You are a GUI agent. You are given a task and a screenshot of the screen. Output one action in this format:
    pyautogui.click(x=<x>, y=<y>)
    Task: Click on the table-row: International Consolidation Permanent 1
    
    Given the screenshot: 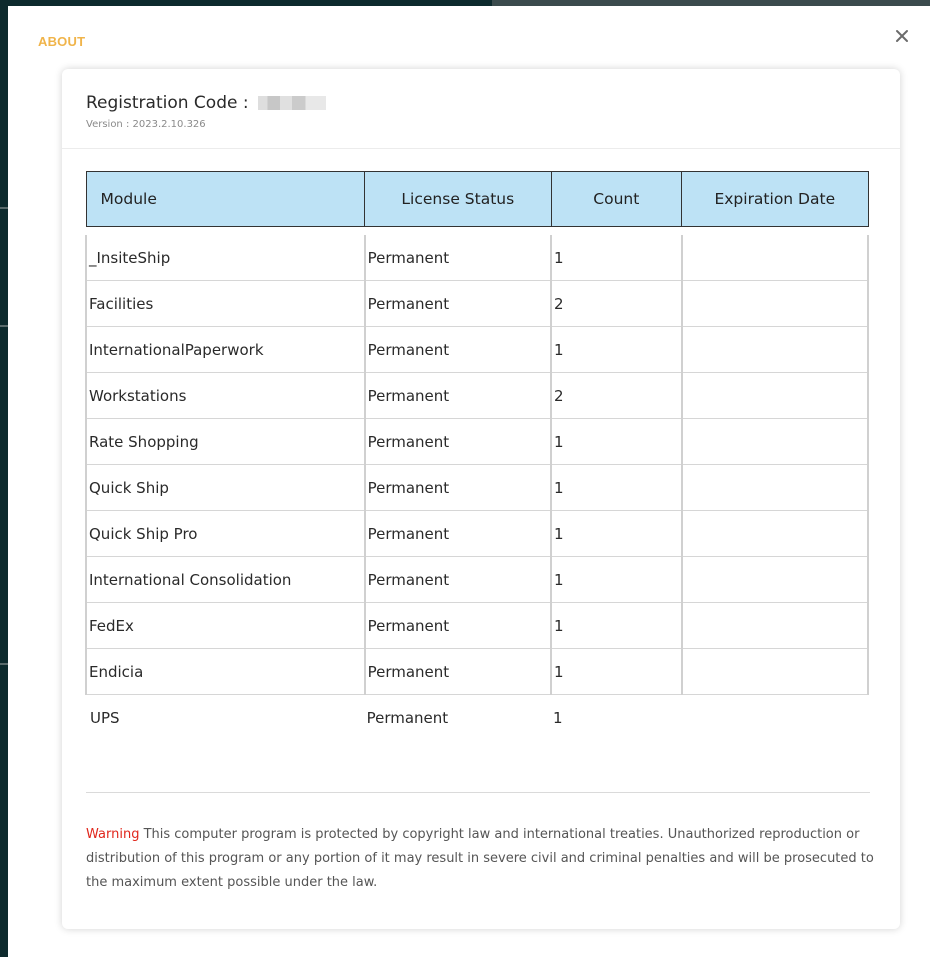 What is the action you would take?
    pyautogui.click(x=477, y=579)
    